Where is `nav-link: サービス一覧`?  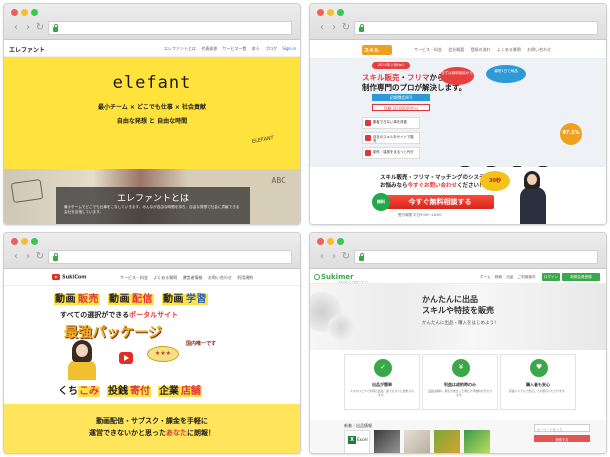 nav-link: サービス一覧 is located at coordinates (235, 48).